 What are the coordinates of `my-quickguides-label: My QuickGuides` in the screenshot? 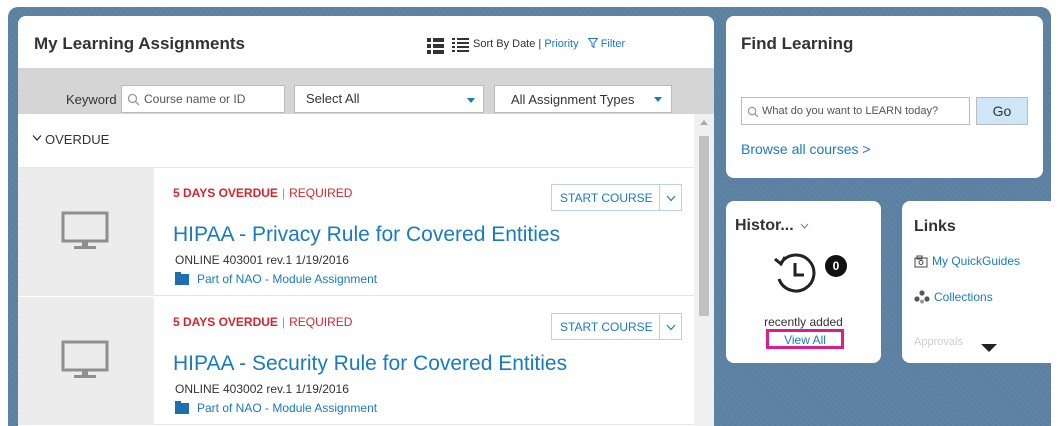 It's located at (976, 261).